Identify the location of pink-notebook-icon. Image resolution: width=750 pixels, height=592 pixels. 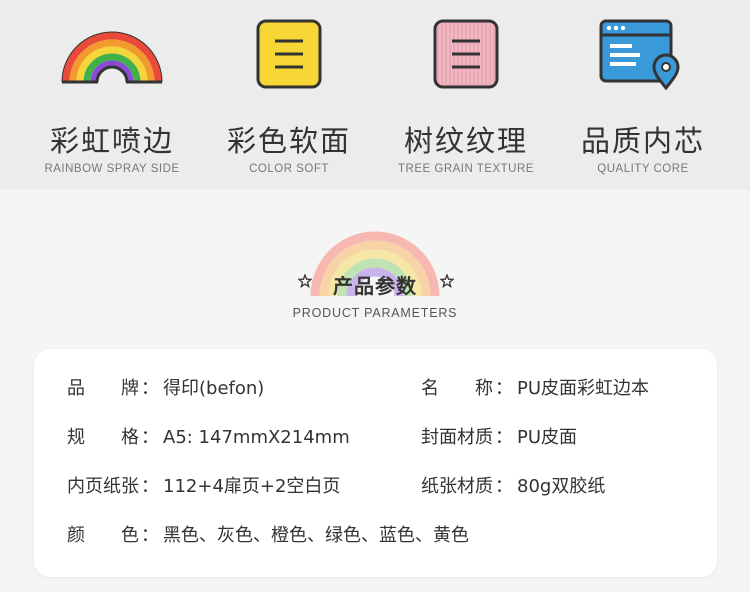
(466, 54).